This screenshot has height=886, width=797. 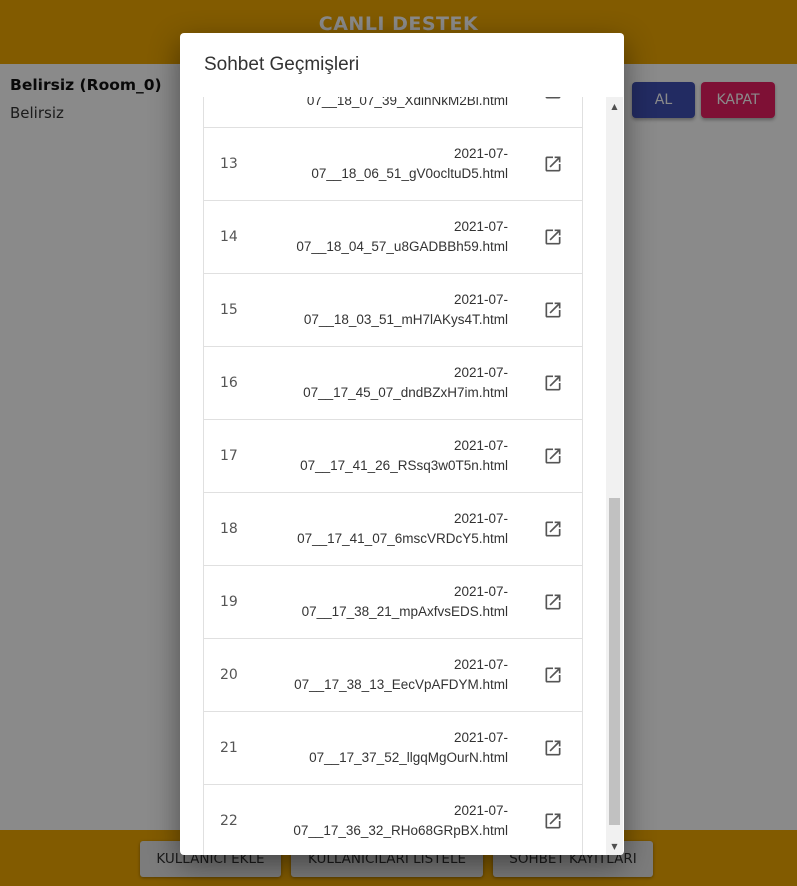 I want to click on list-item: 12 2021-07-07__18_07_39_XdihNkM2Bl.html, so click(x=393, y=112).